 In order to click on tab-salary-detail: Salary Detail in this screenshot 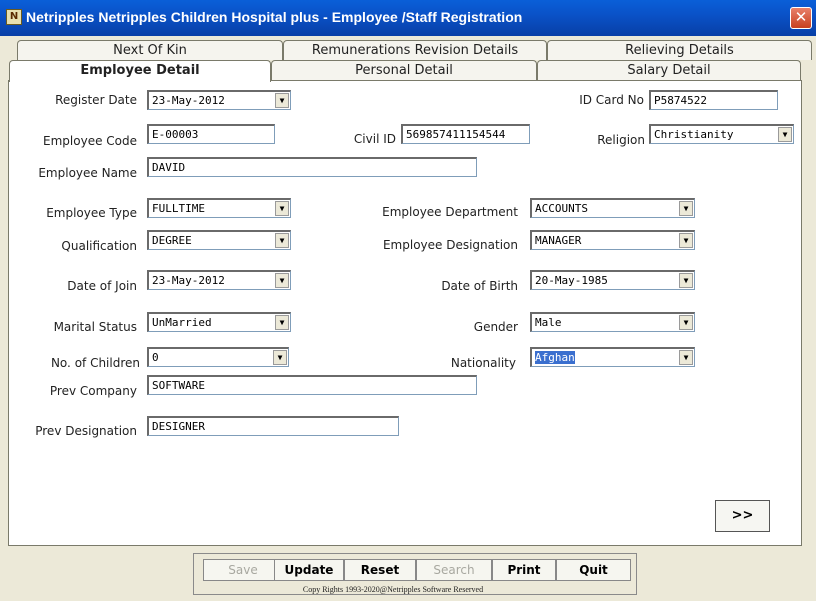, I will do `click(669, 70)`.